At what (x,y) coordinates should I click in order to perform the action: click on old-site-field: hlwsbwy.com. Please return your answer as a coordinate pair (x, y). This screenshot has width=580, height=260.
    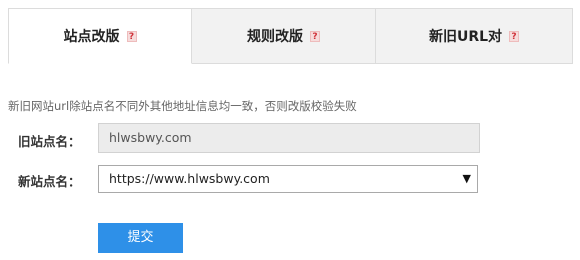
    Looking at the image, I should click on (289, 138).